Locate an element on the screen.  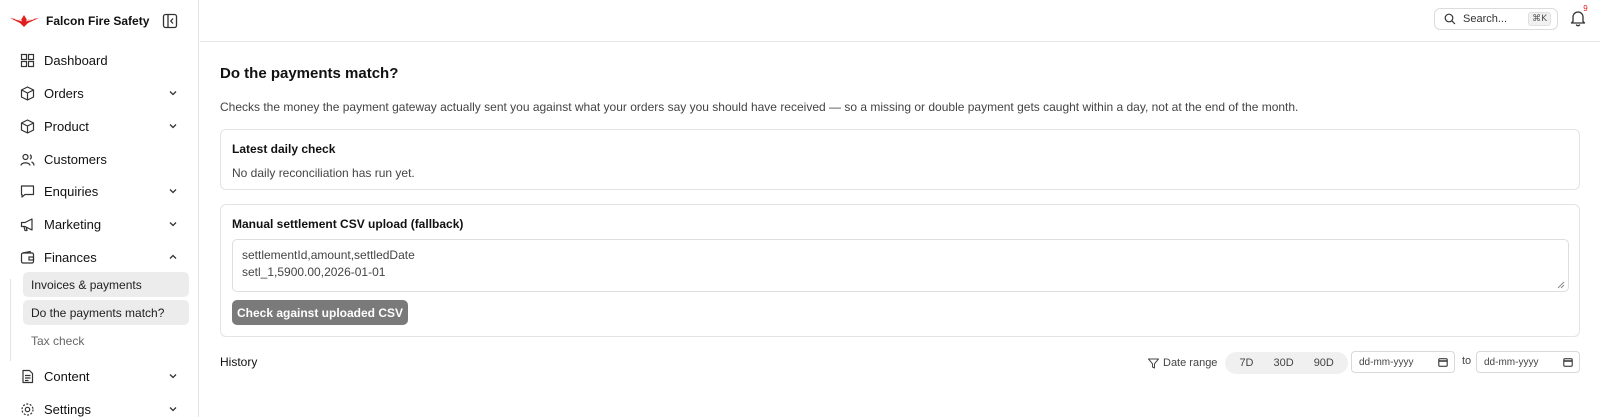
brand-name: Falcon Fire Safety is located at coordinates (98, 21).